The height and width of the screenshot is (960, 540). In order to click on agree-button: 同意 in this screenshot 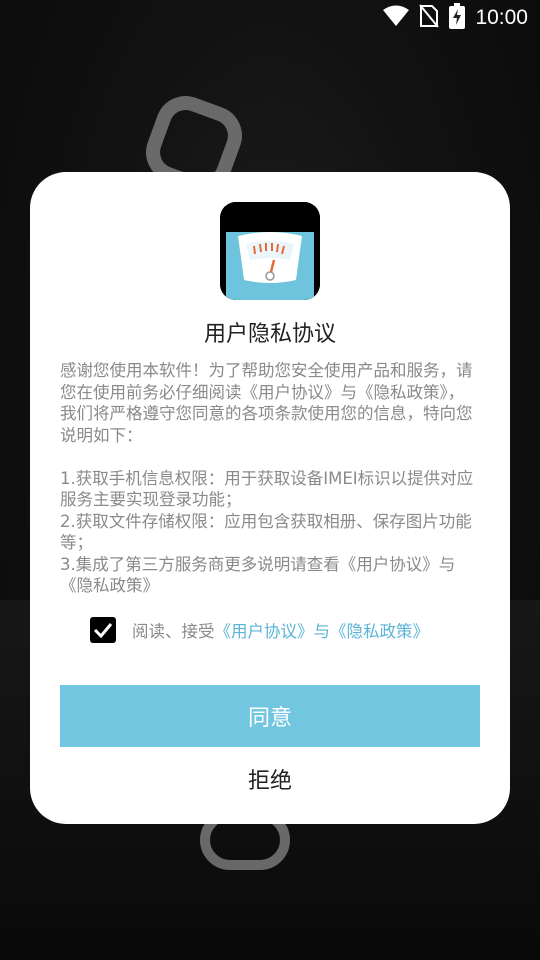, I will do `click(270, 716)`.